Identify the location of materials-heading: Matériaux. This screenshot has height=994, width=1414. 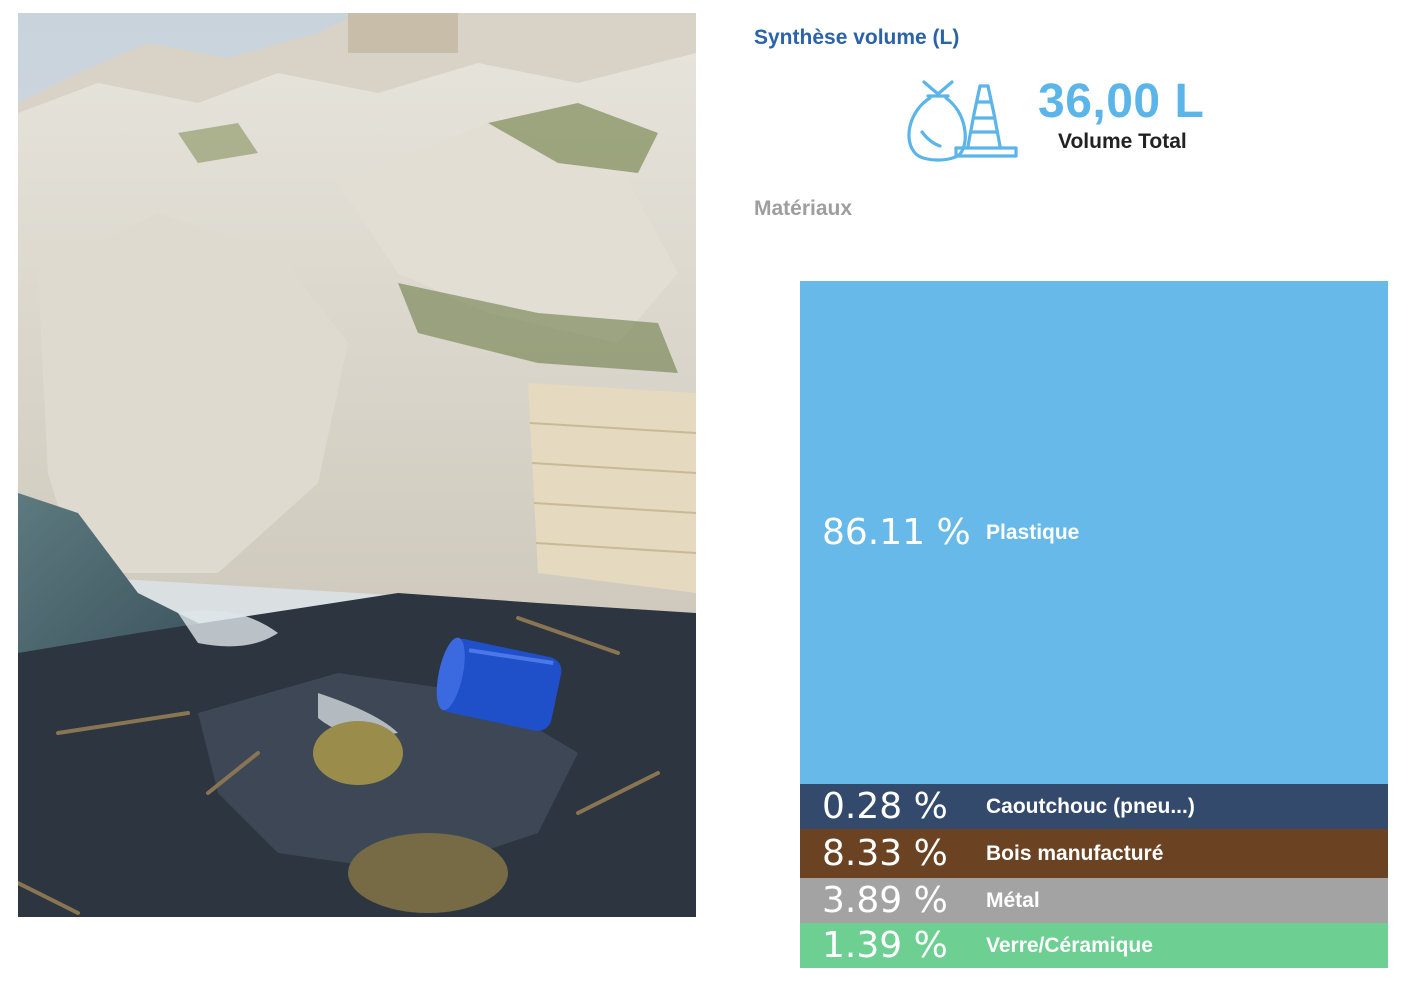
(803, 208).